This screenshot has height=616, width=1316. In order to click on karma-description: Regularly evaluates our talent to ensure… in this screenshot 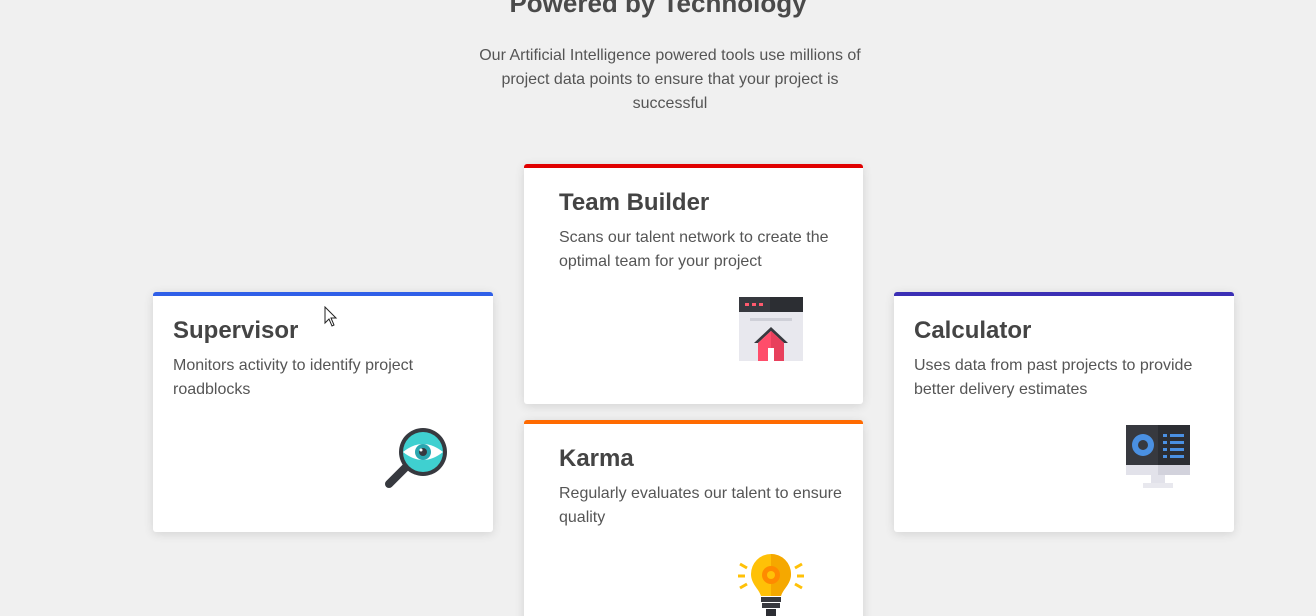, I will do `click(700, 505)`.